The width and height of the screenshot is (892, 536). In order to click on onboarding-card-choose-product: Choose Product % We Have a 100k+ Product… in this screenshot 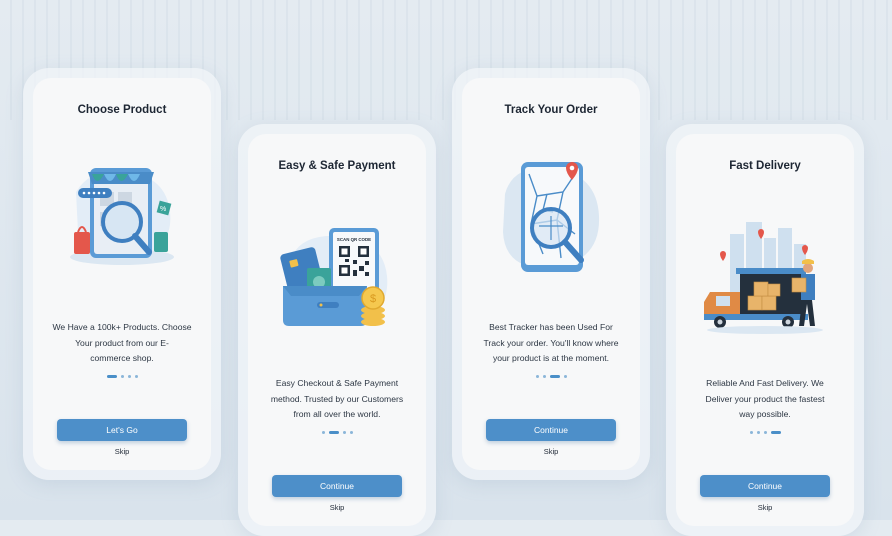, I will do `click(122, 274)`.